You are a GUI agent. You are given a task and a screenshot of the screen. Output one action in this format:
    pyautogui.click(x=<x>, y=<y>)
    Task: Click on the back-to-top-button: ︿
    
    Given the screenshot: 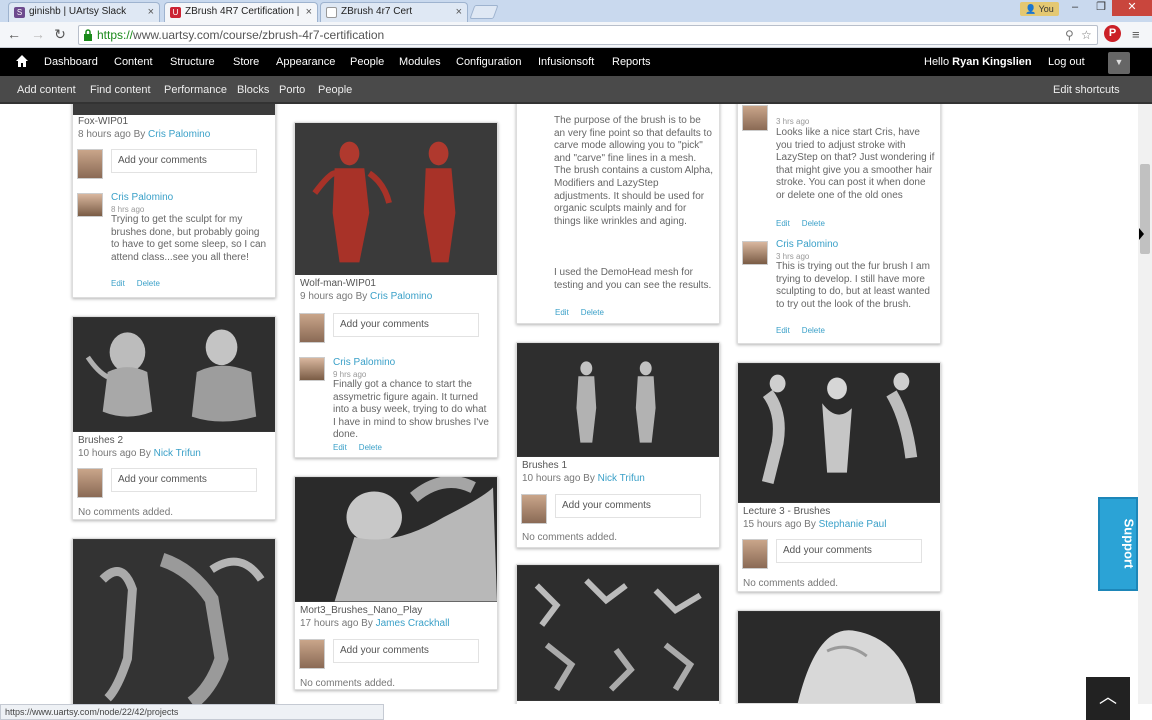 What is the action you would take?
    pyautogui.click(x=1108, y=698)
    